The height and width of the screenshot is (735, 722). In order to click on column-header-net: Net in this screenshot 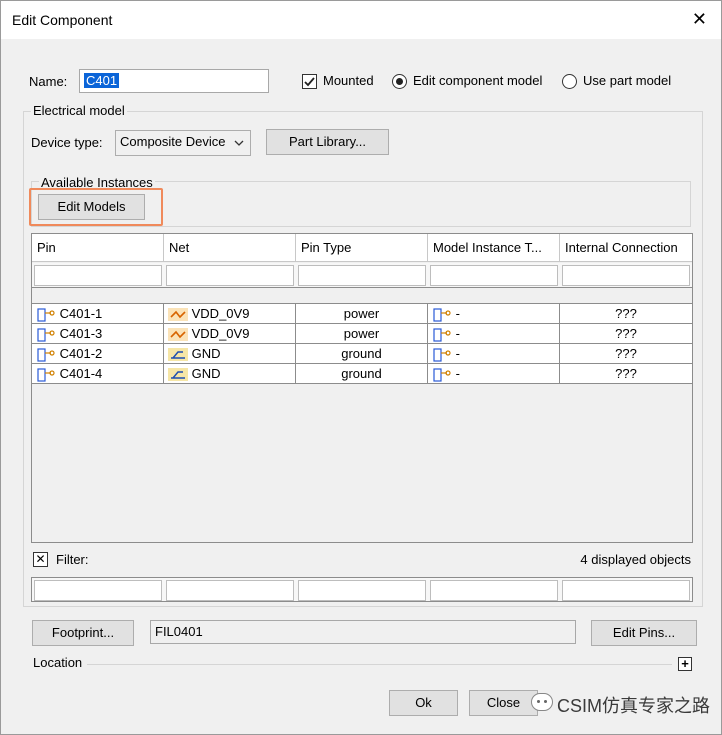, I will do `click(230, 248)`.